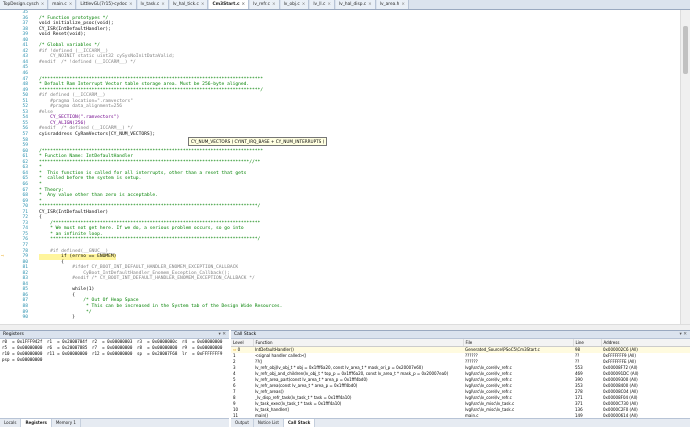 The image size is (690, 427). I want to click on line-number: 90, so click(25, 318).